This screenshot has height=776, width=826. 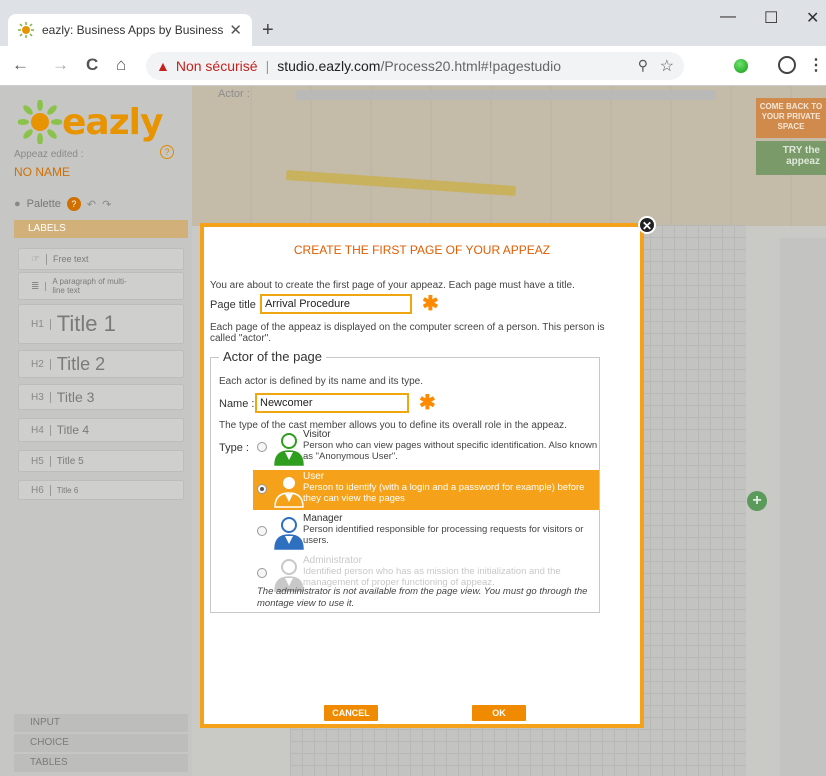 I want to click on browser-tab: eazly: Business Apps by Business ✕, so click(x=130, y=30).